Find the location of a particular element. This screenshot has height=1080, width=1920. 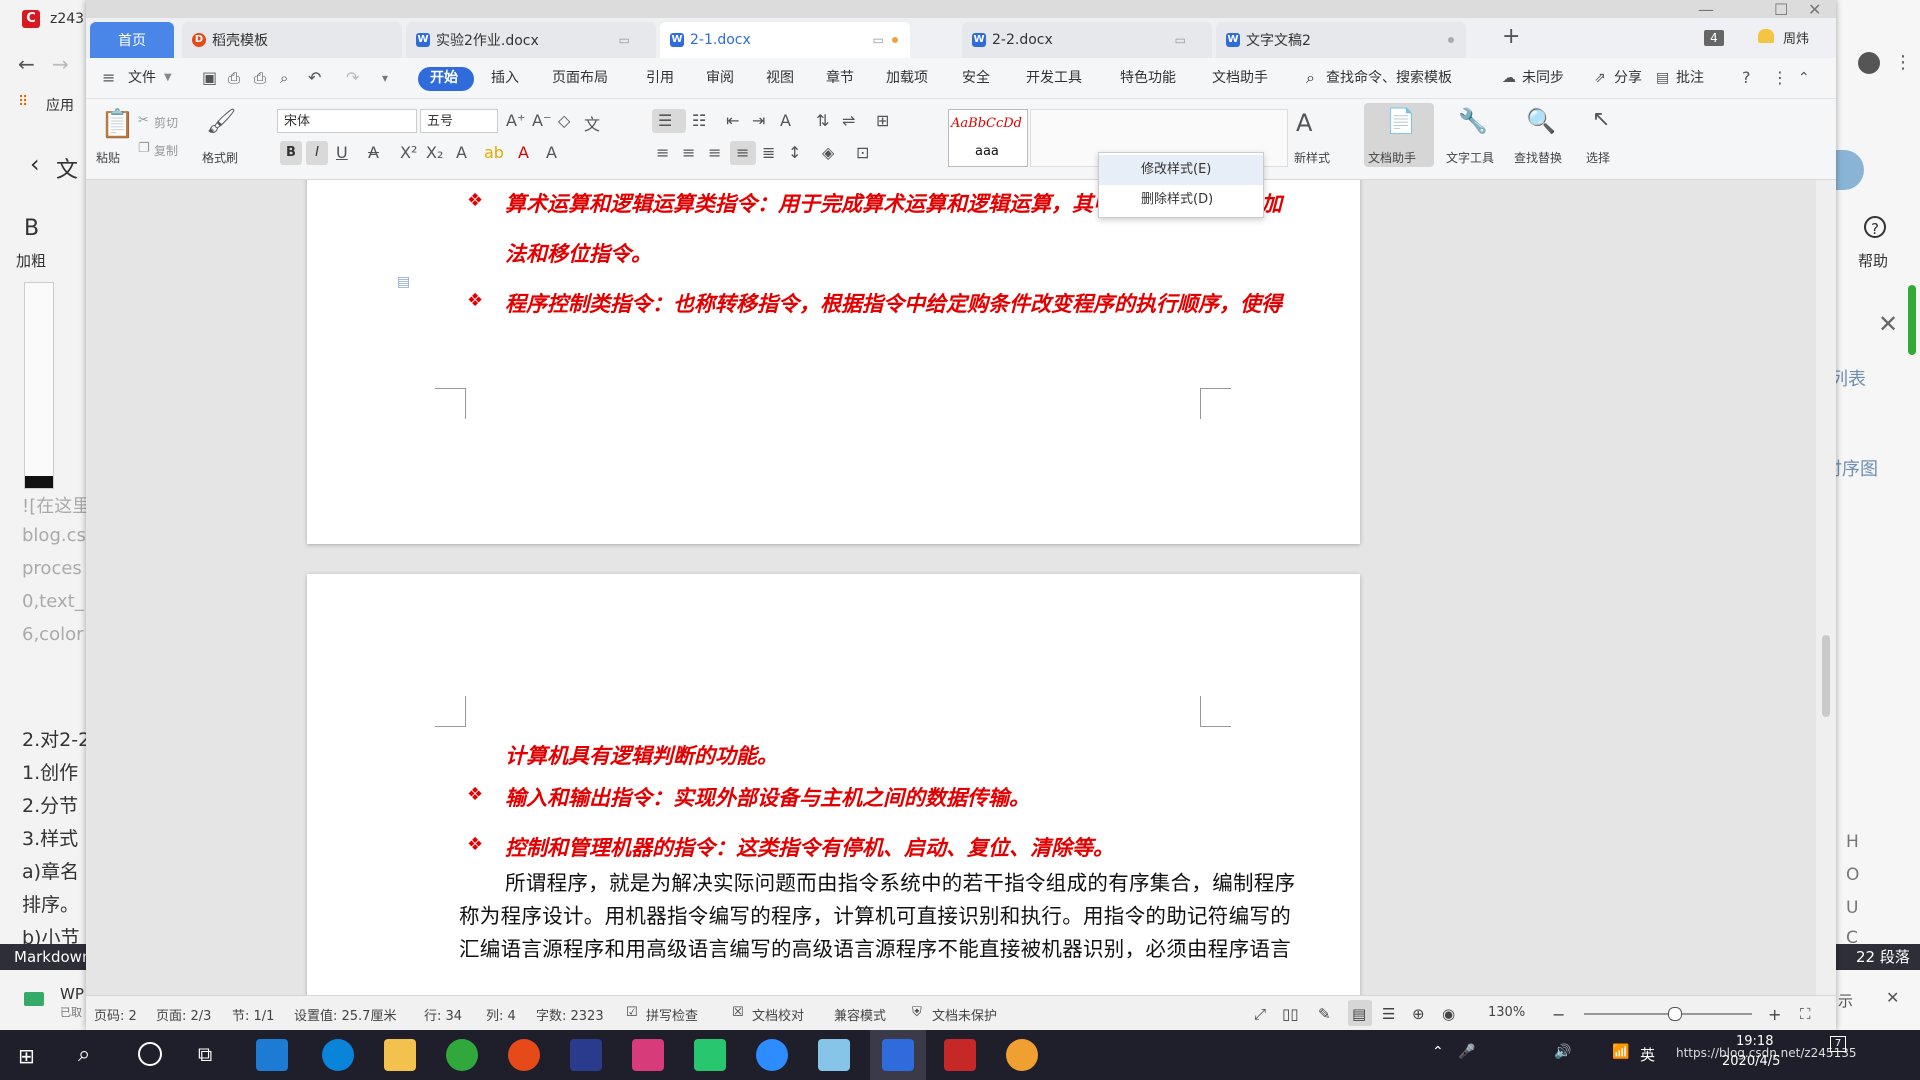

status-row: 行: 34 is located at coordinates (443, 1014).